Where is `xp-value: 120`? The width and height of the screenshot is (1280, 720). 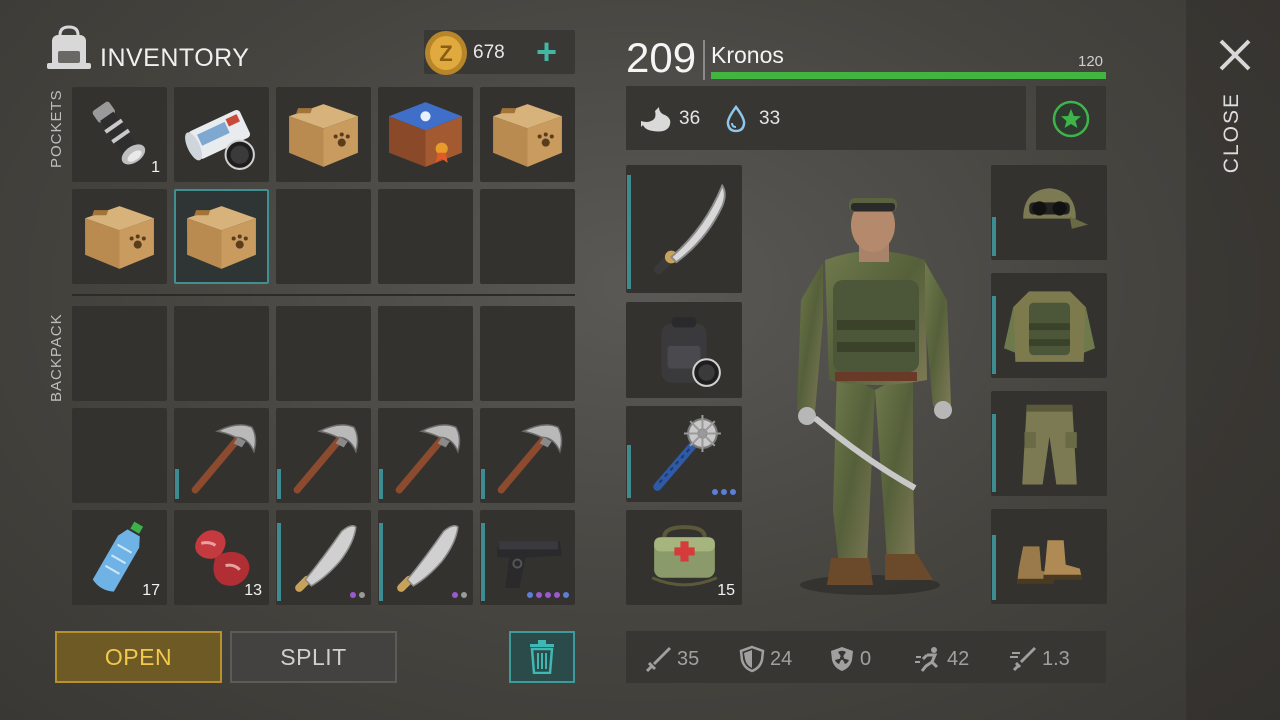 xp-value: 120 is located at coordinates (1091, 61).